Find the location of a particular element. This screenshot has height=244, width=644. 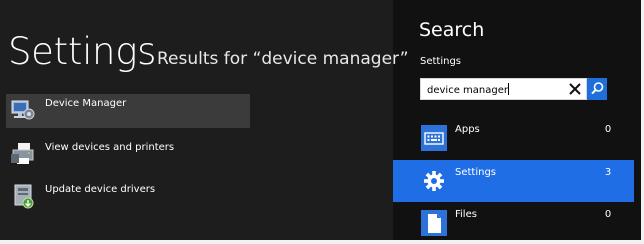

search-query-wrapper: device manager is located at coordinates (468, 90).